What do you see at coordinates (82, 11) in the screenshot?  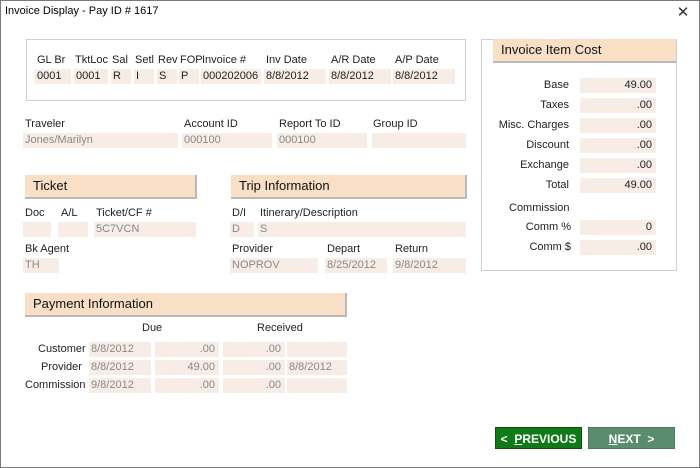 I see `window-title: Invoice Display - Pay ID # 1617` at bounding box center [82, 11].